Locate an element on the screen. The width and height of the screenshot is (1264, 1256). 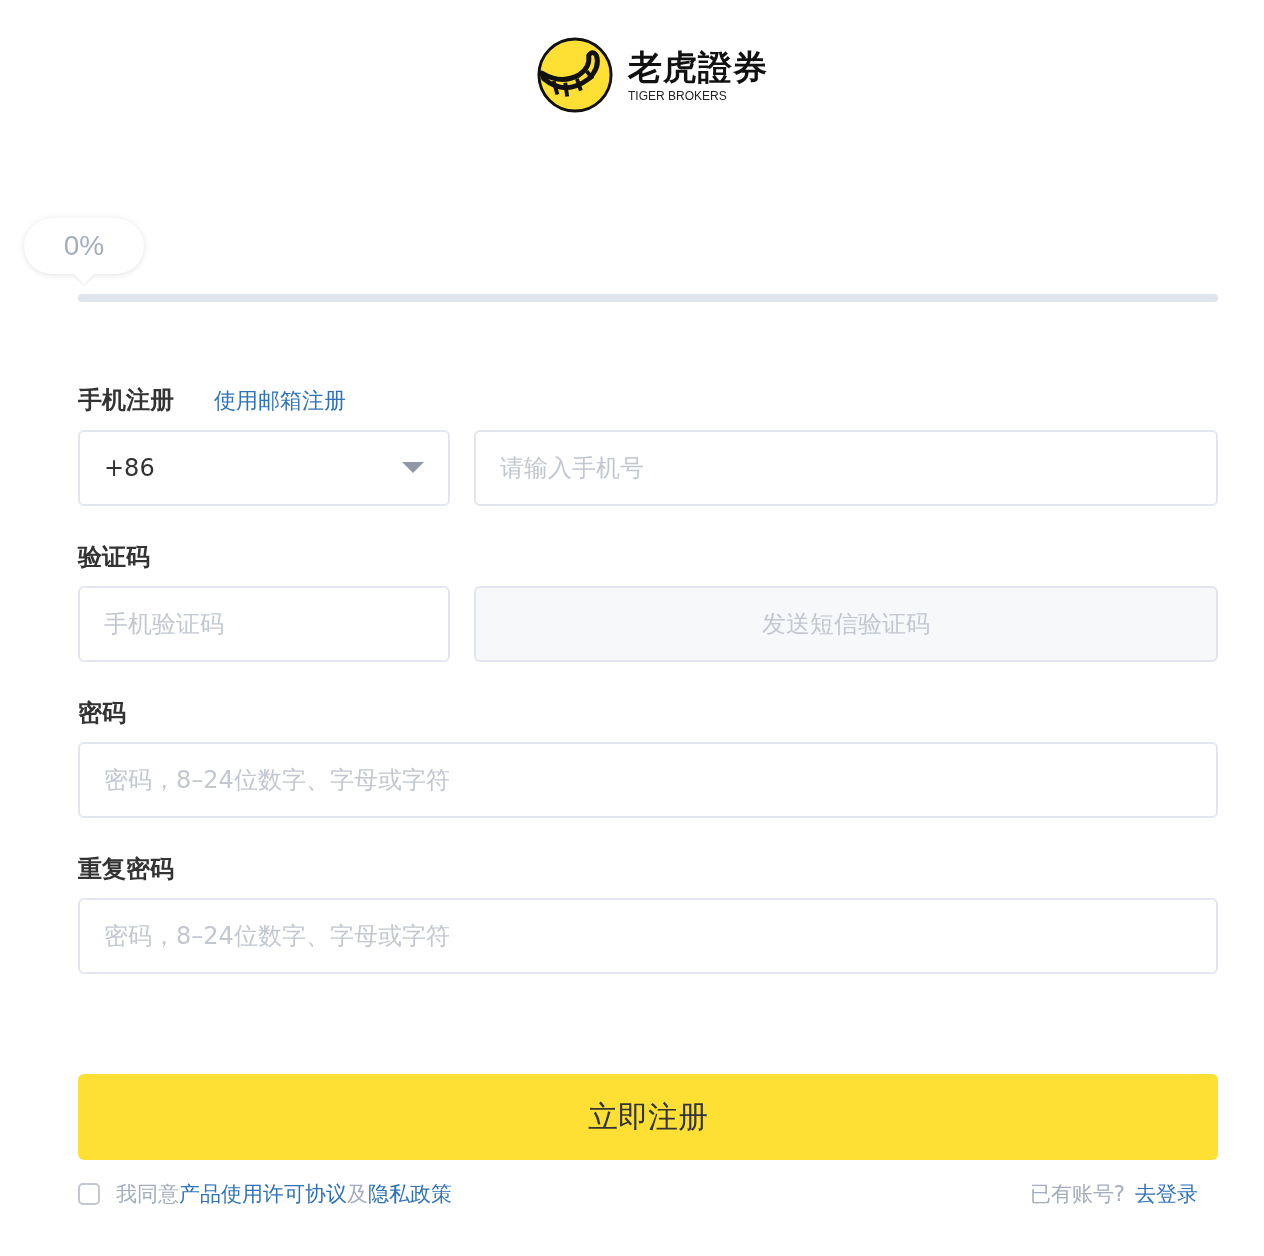
login-prompt: 已有账号? is located at coordinates (1077, 1194).